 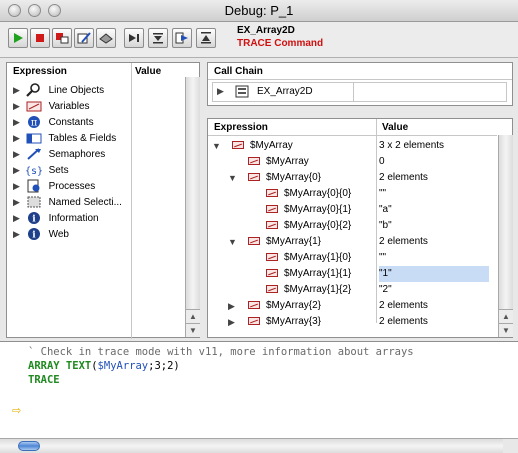 I want to click on theme-label: Semaphores, so click(x=77, y=154).